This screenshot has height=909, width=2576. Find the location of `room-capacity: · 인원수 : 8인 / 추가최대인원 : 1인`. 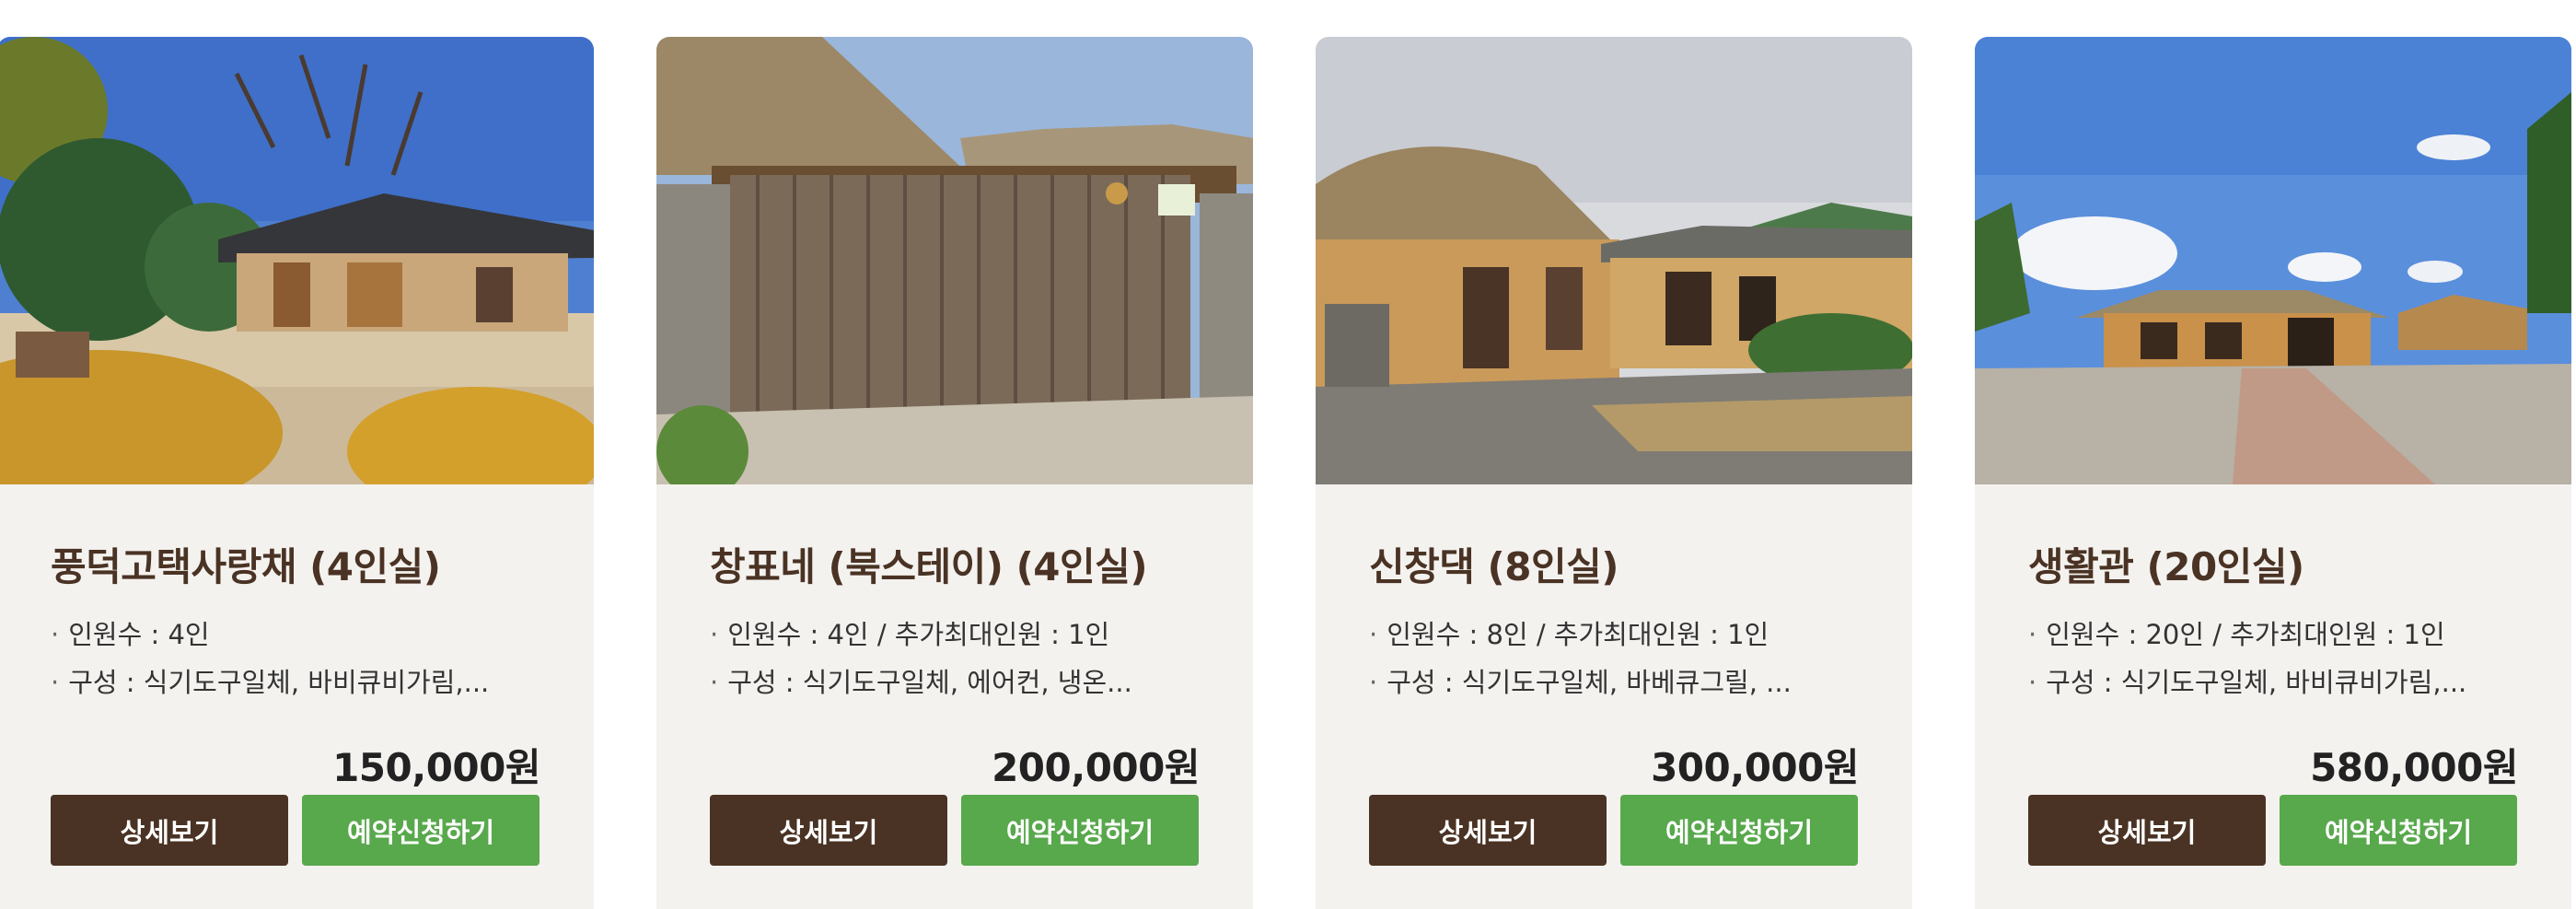

room-capacity: · 인원수 : 8인 / 추가최대인원 : 1인 is located at coordinates (1569, 634).